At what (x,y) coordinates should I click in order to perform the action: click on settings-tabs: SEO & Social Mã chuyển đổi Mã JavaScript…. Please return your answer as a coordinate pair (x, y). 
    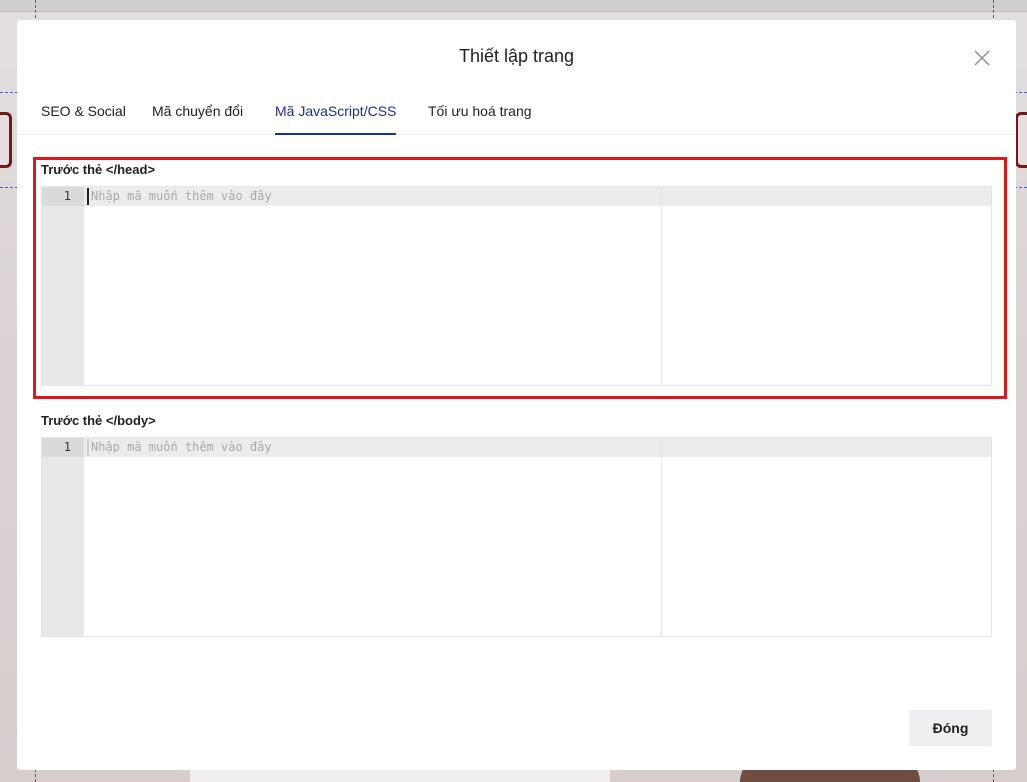
    Looking at the image, I should click on (516, 113).